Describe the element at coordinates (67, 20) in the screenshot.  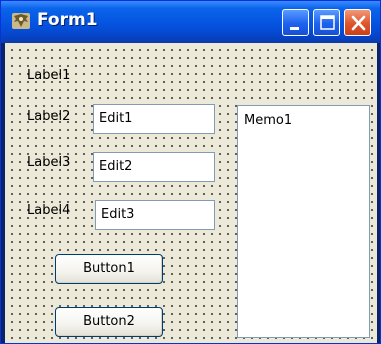
I see `window-title: Form1` at that location.